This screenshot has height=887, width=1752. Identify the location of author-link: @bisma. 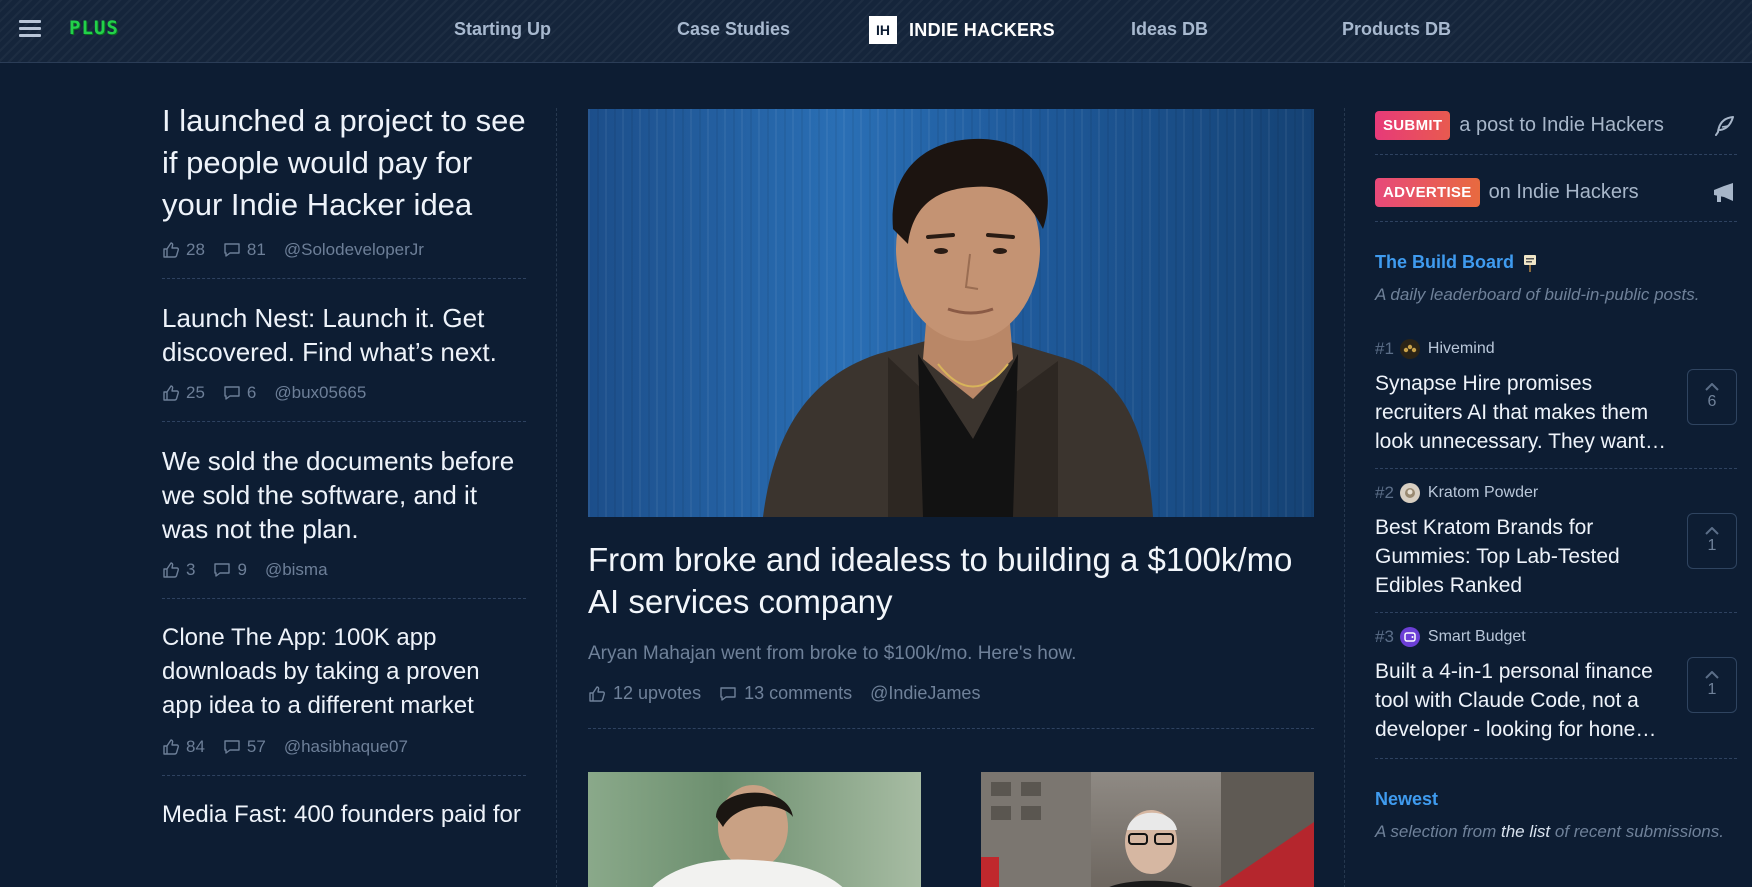
(296, 570).